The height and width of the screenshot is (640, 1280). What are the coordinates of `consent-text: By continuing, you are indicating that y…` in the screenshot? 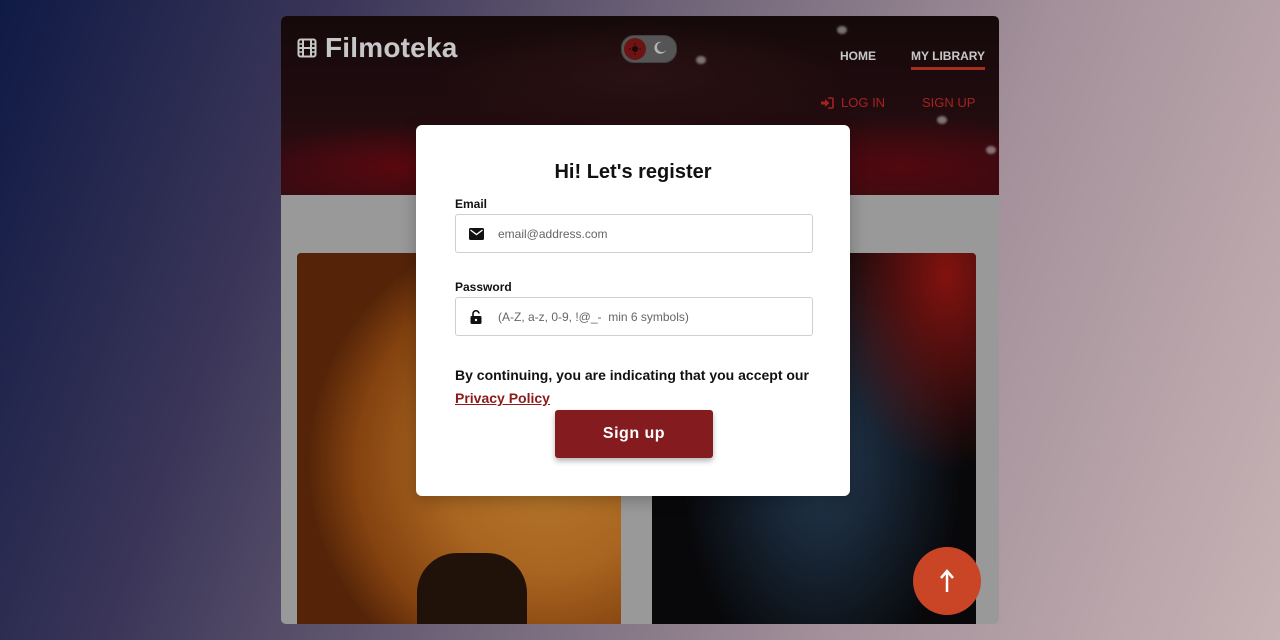 It's located at (632, 375).